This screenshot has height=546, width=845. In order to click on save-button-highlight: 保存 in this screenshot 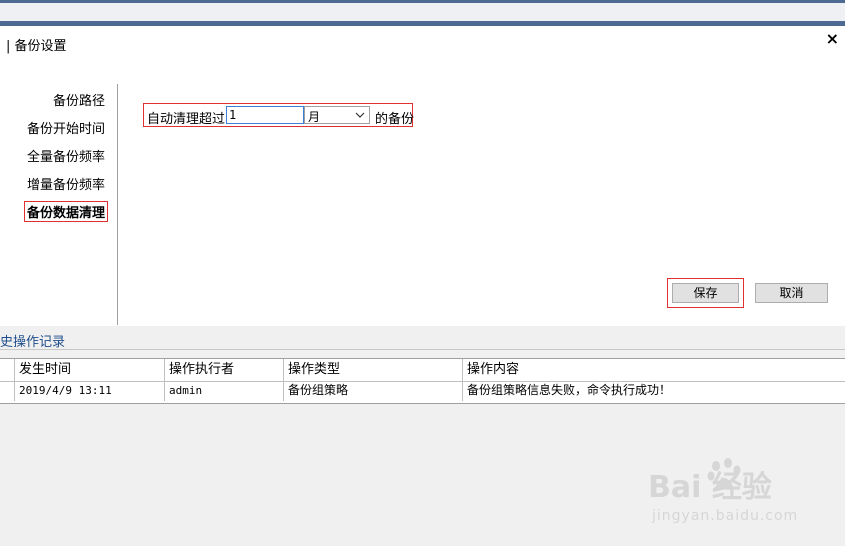, I will do `click(705, 293)`.